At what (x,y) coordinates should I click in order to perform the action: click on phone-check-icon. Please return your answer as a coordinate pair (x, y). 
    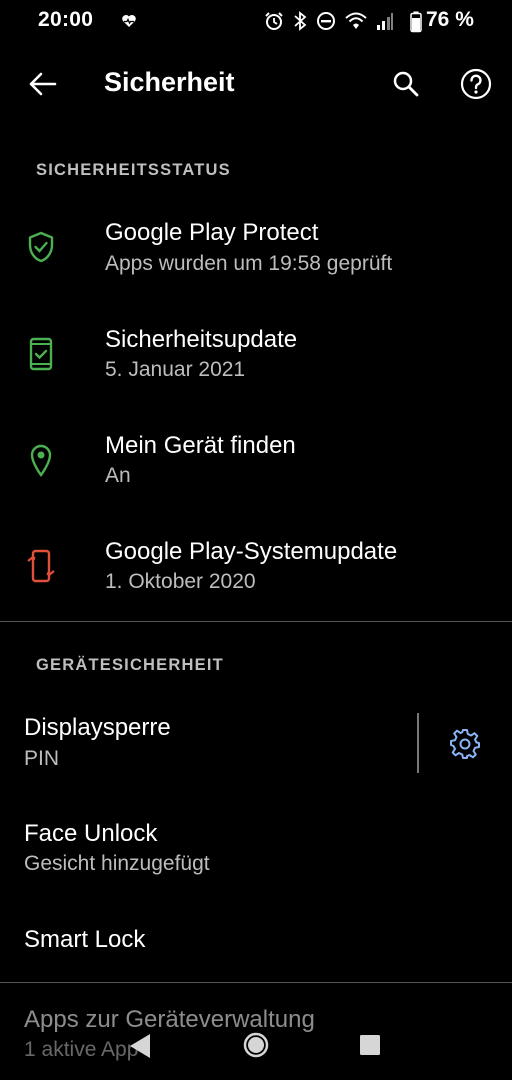
    Looking at the image, I should click on (41, 354).